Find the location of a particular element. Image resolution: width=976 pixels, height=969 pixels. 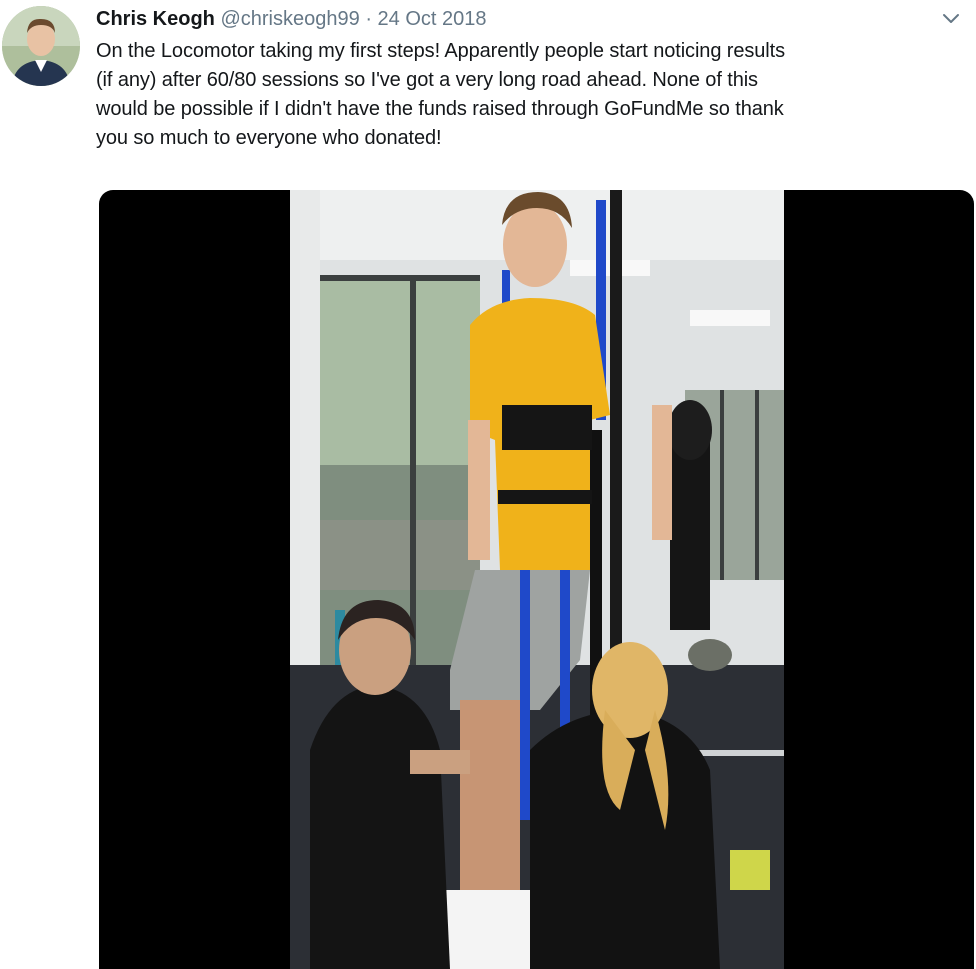

tweet-header: Chris Keogh @chriskeogh99 · 24 Oct 2018 is located at coordinates (291, 19).